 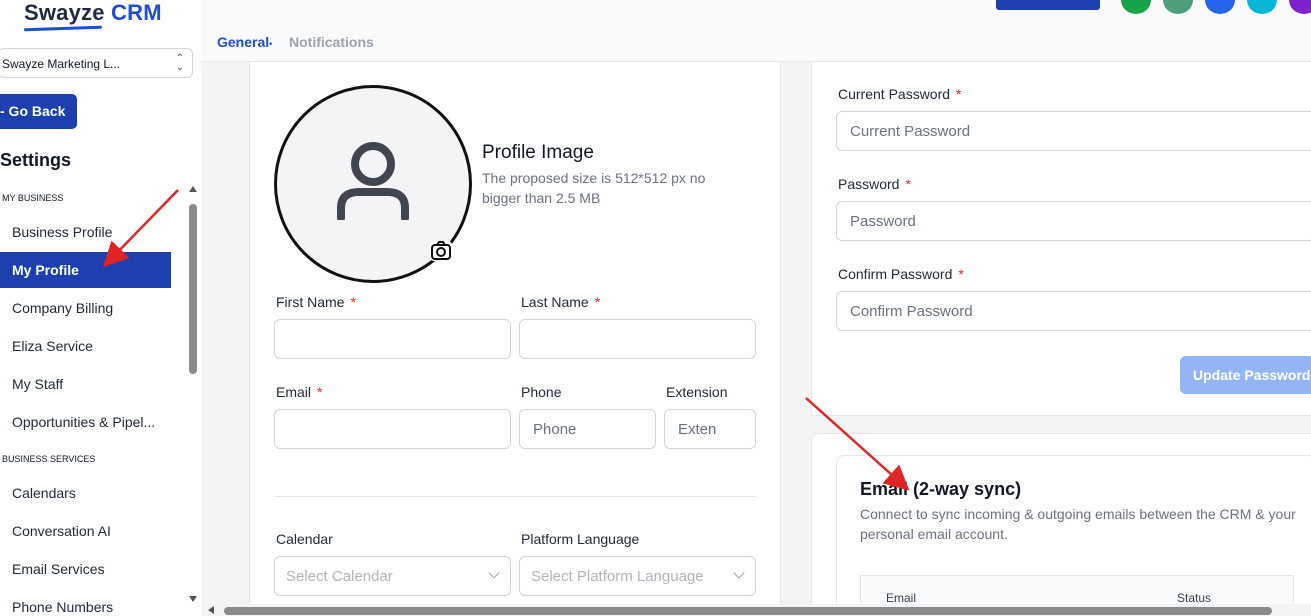 What do you see at coordinates (1262, 7) in the screenshot?
I see `help-button` at bounding box center [1262, 7].